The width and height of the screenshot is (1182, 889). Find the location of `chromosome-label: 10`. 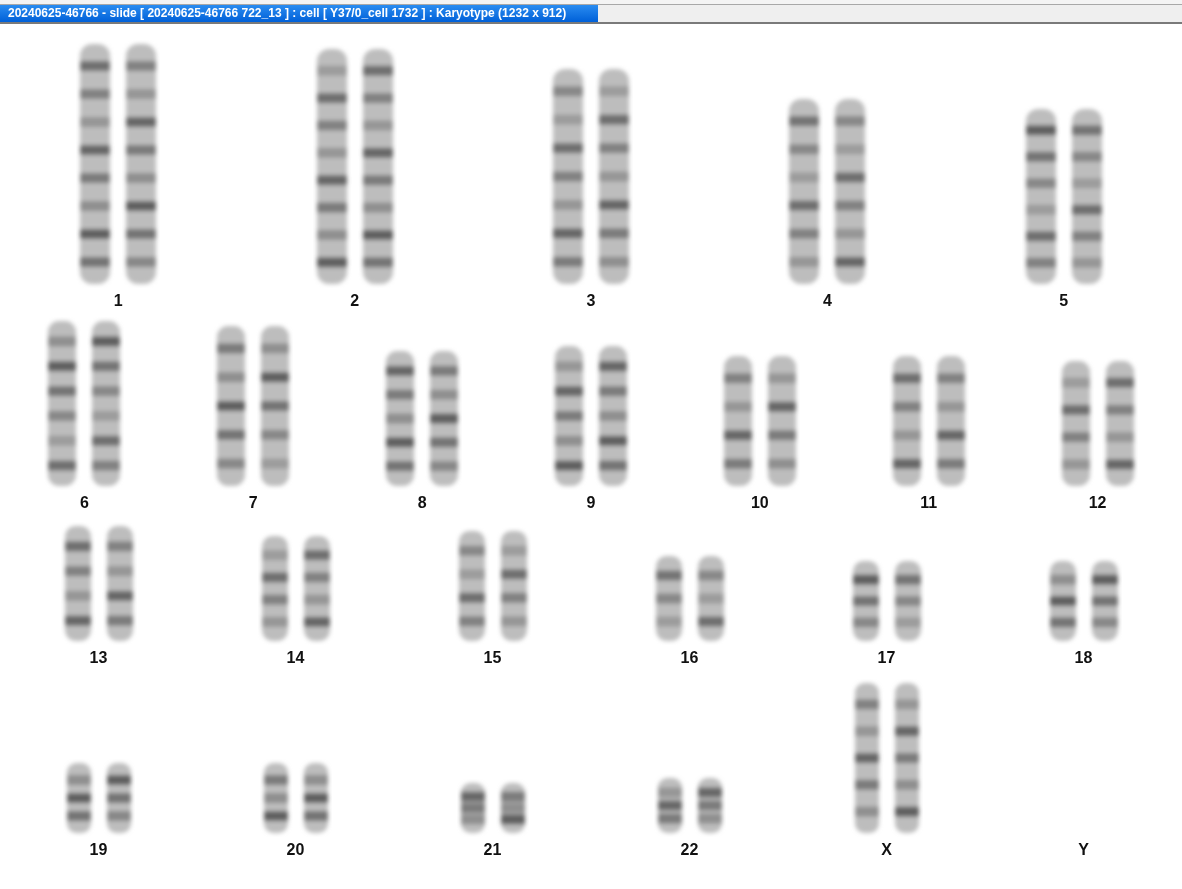

chromosome-label: 10 is located at coordinates (759, 503).